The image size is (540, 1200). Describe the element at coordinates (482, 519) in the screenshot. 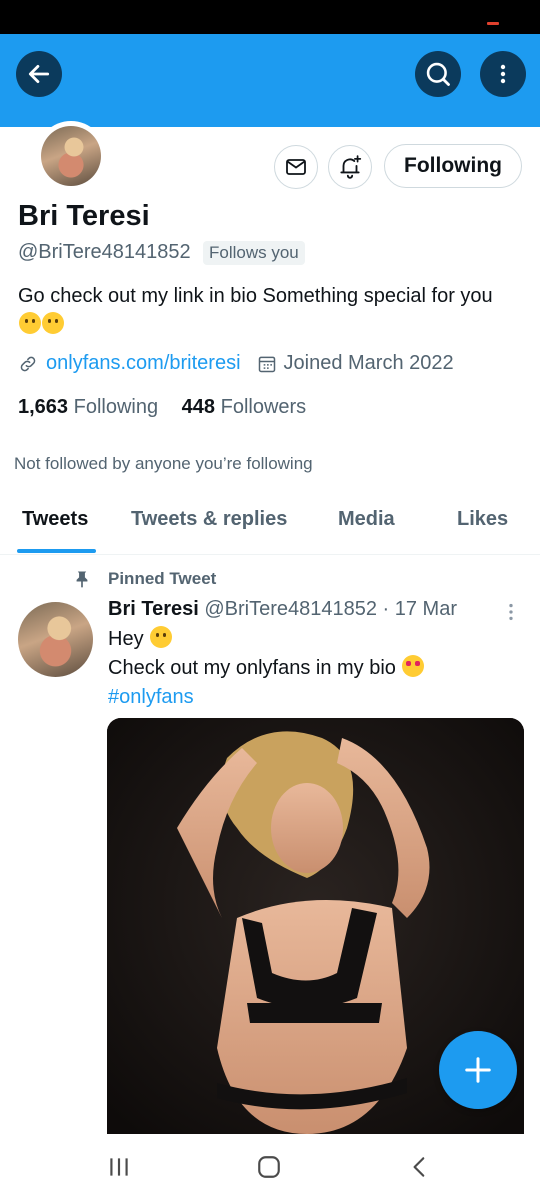

I see `tab-likes: Likes` at that location.